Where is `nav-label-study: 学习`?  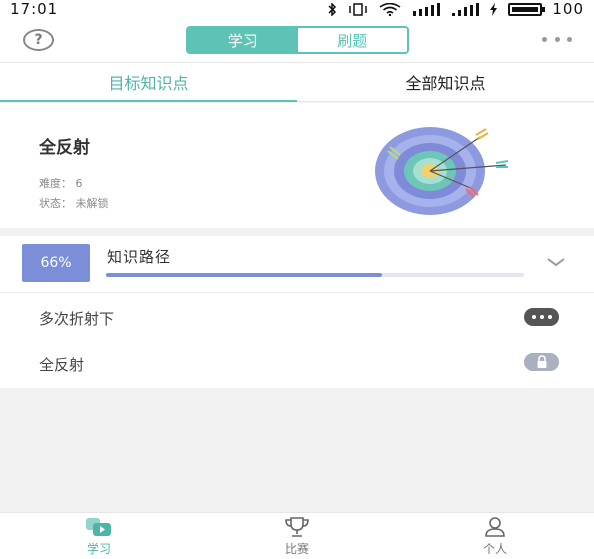 nav-label-study: 学习 is located at coordinates (98, 549).